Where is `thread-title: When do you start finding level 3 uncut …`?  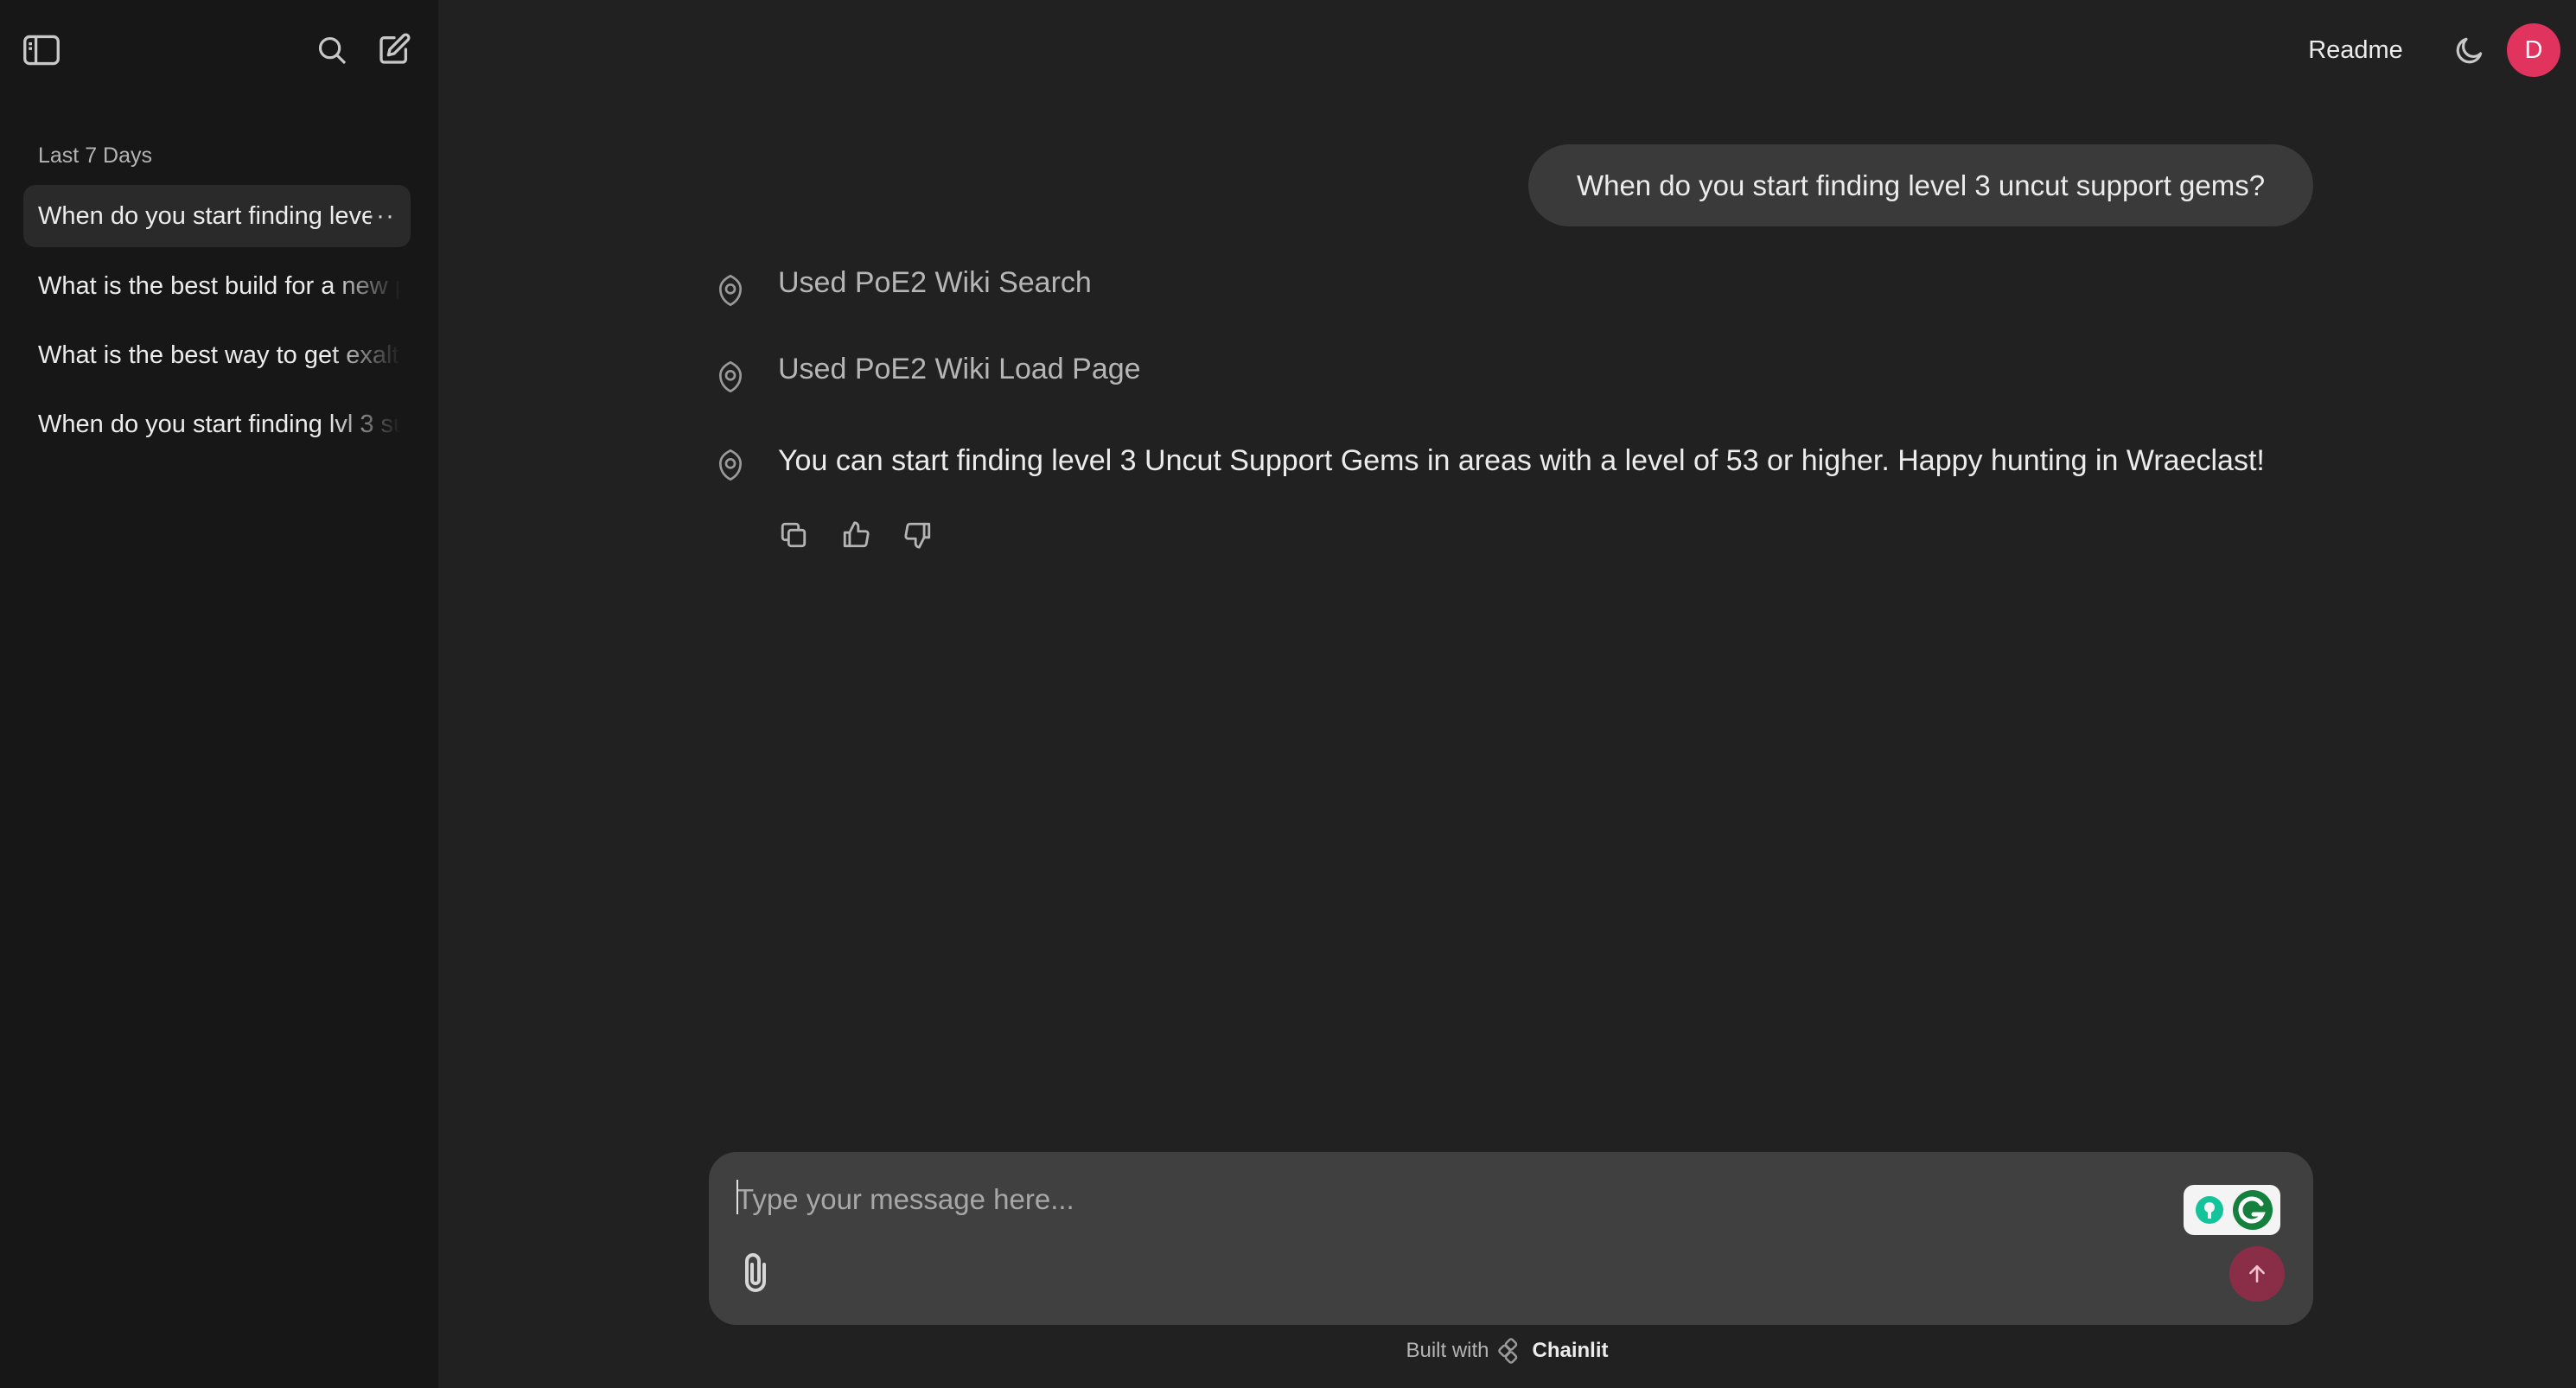 thread-title: When do you start finding level 3 uncut … is located at coordinates (204, 215).